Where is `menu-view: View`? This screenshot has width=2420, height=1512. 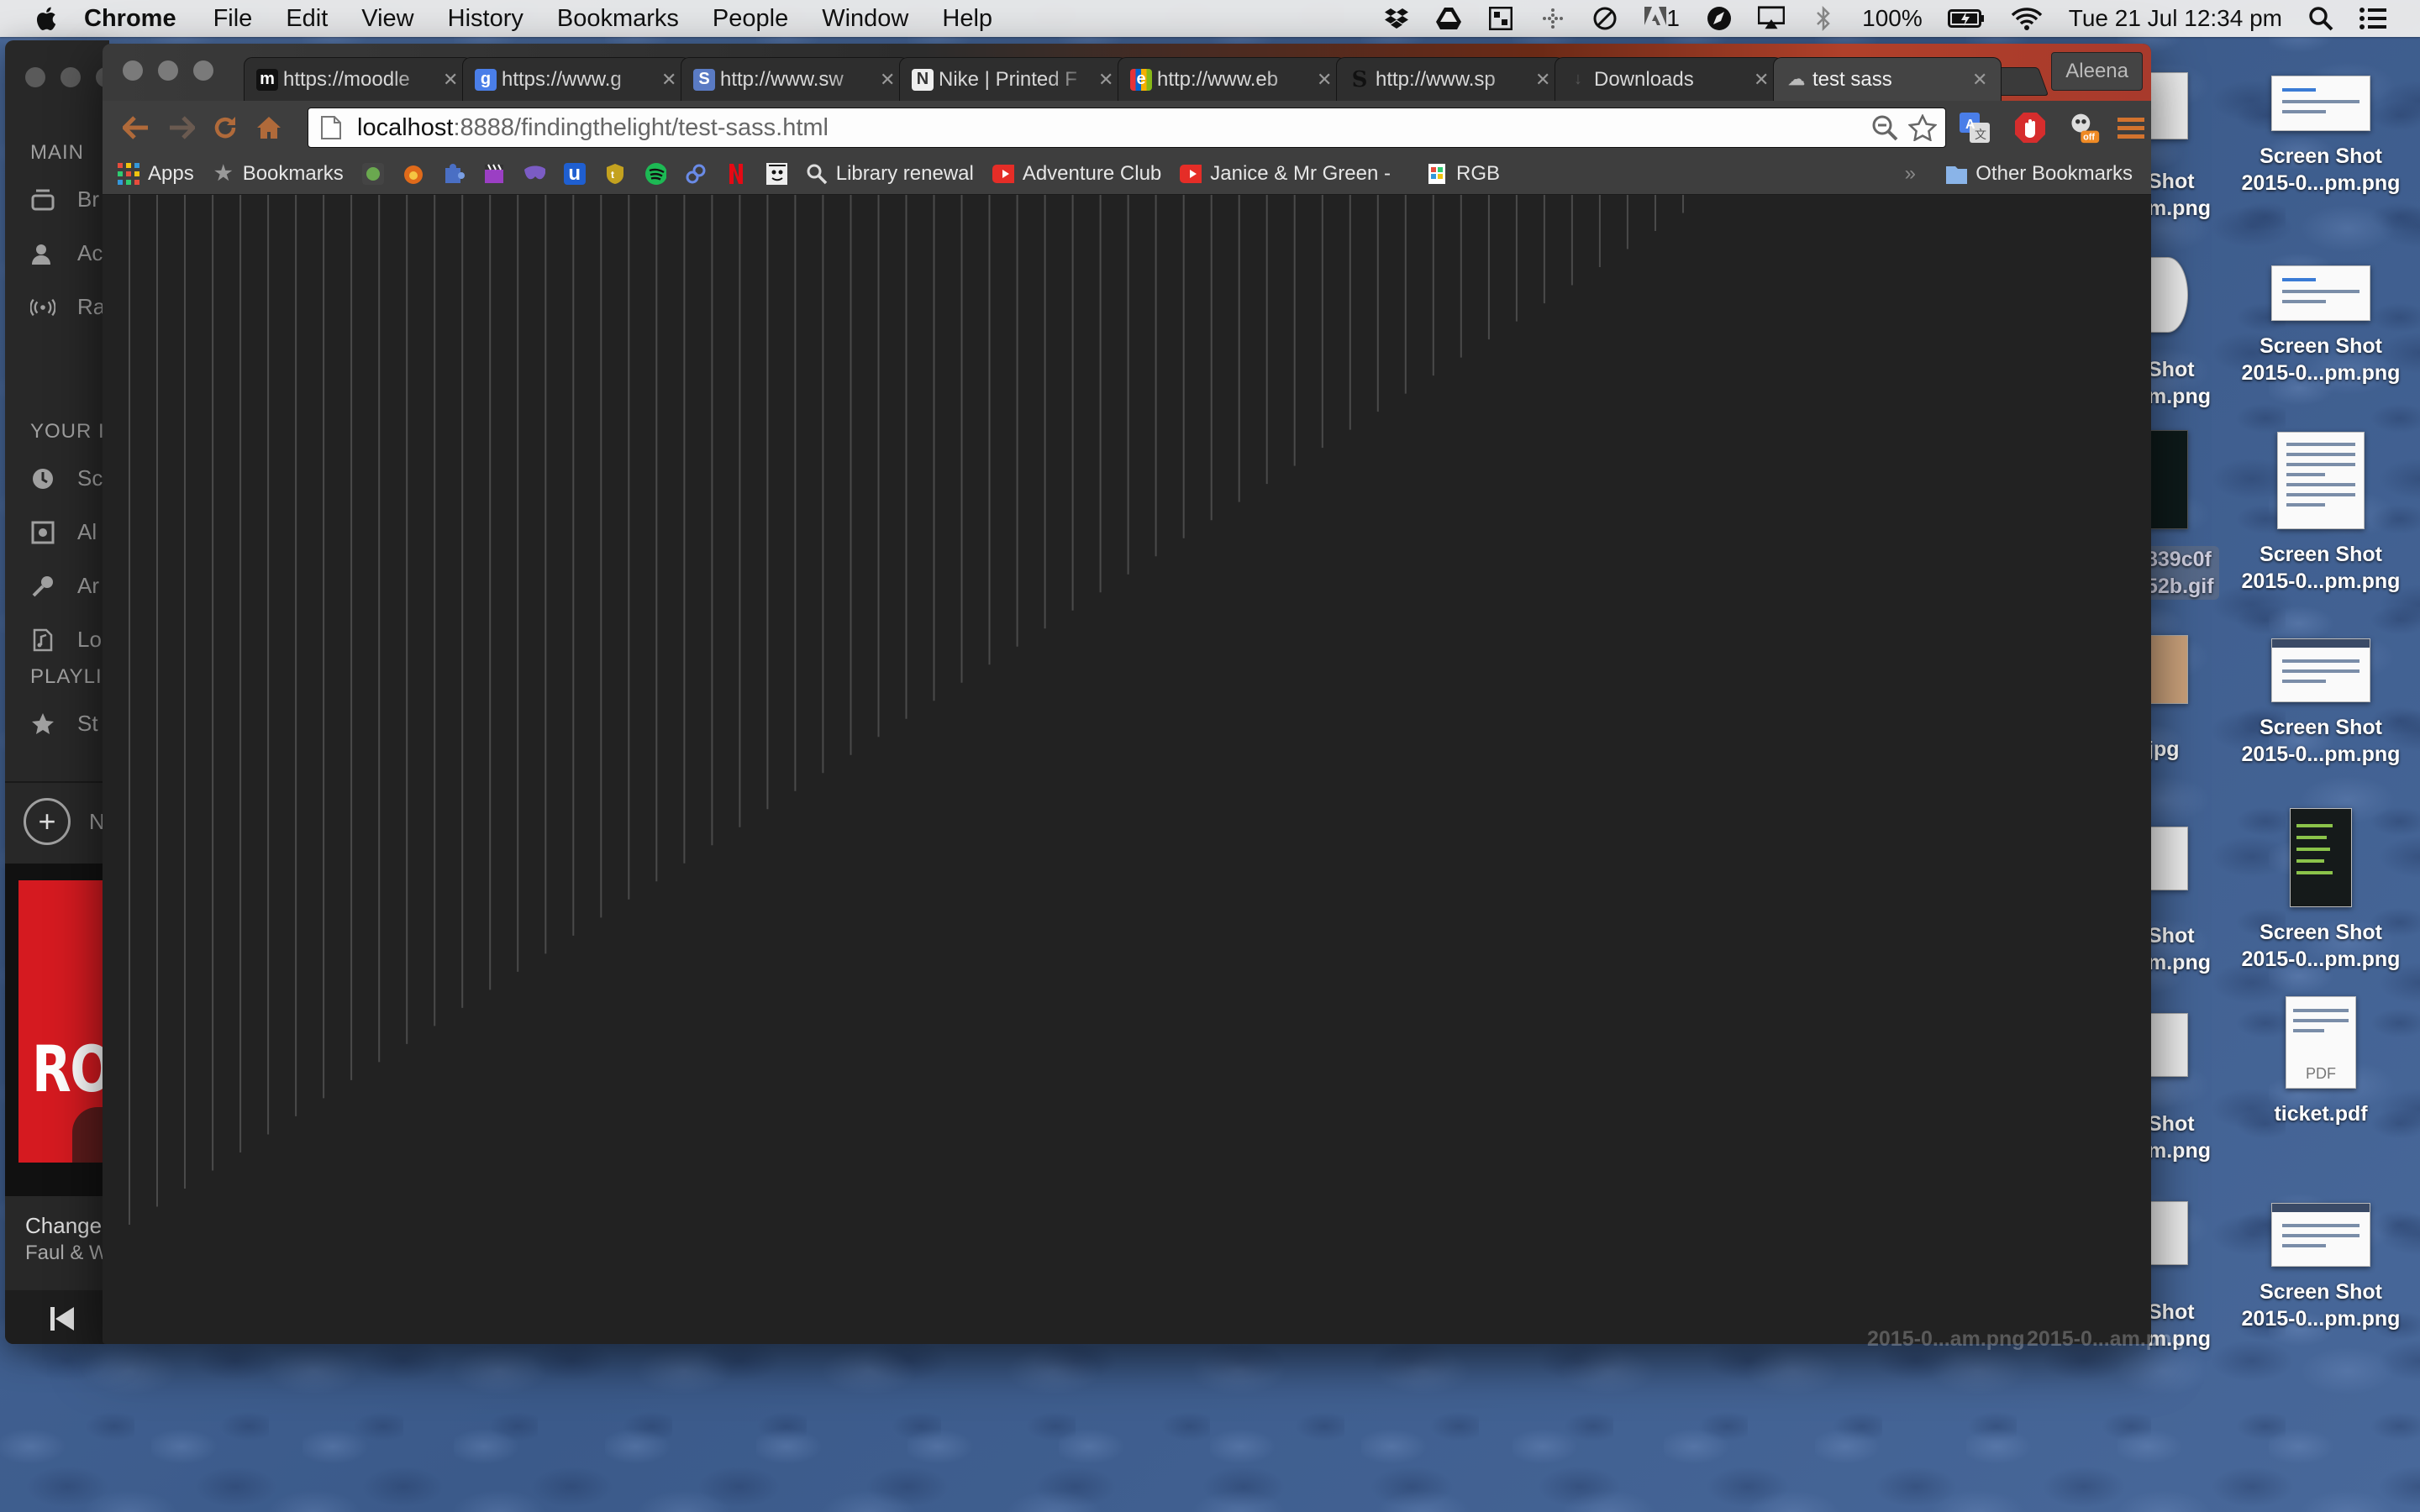
menu-view: View is located at coordinates (387, 19).